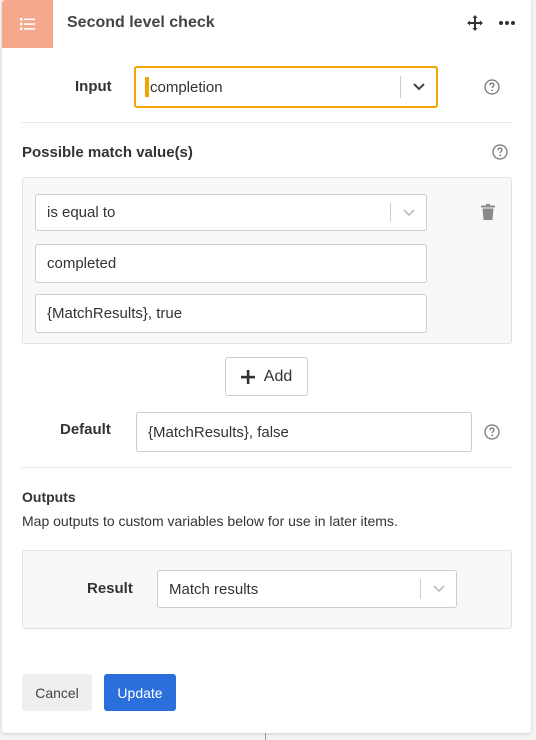 This screenshot has width=536, height=740. Describe the element at coordinates (107, 152) in the screenshot. I see `match-section-label: Possible match value(s)` at that location.